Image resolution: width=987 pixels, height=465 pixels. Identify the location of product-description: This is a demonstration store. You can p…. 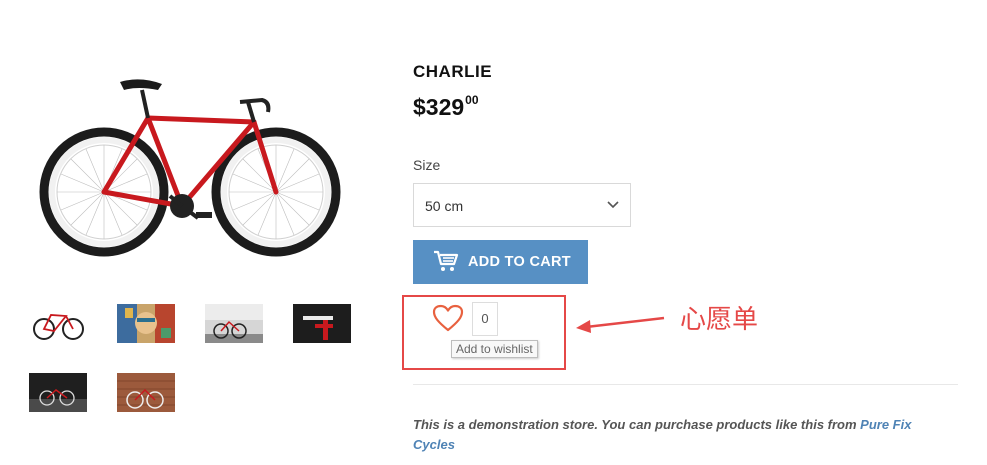
(683, 435).